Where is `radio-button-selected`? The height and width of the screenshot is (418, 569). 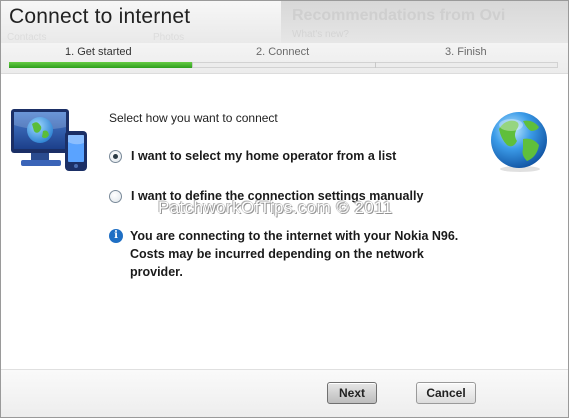
radio-button-selected is located at coordinates (115, 156).